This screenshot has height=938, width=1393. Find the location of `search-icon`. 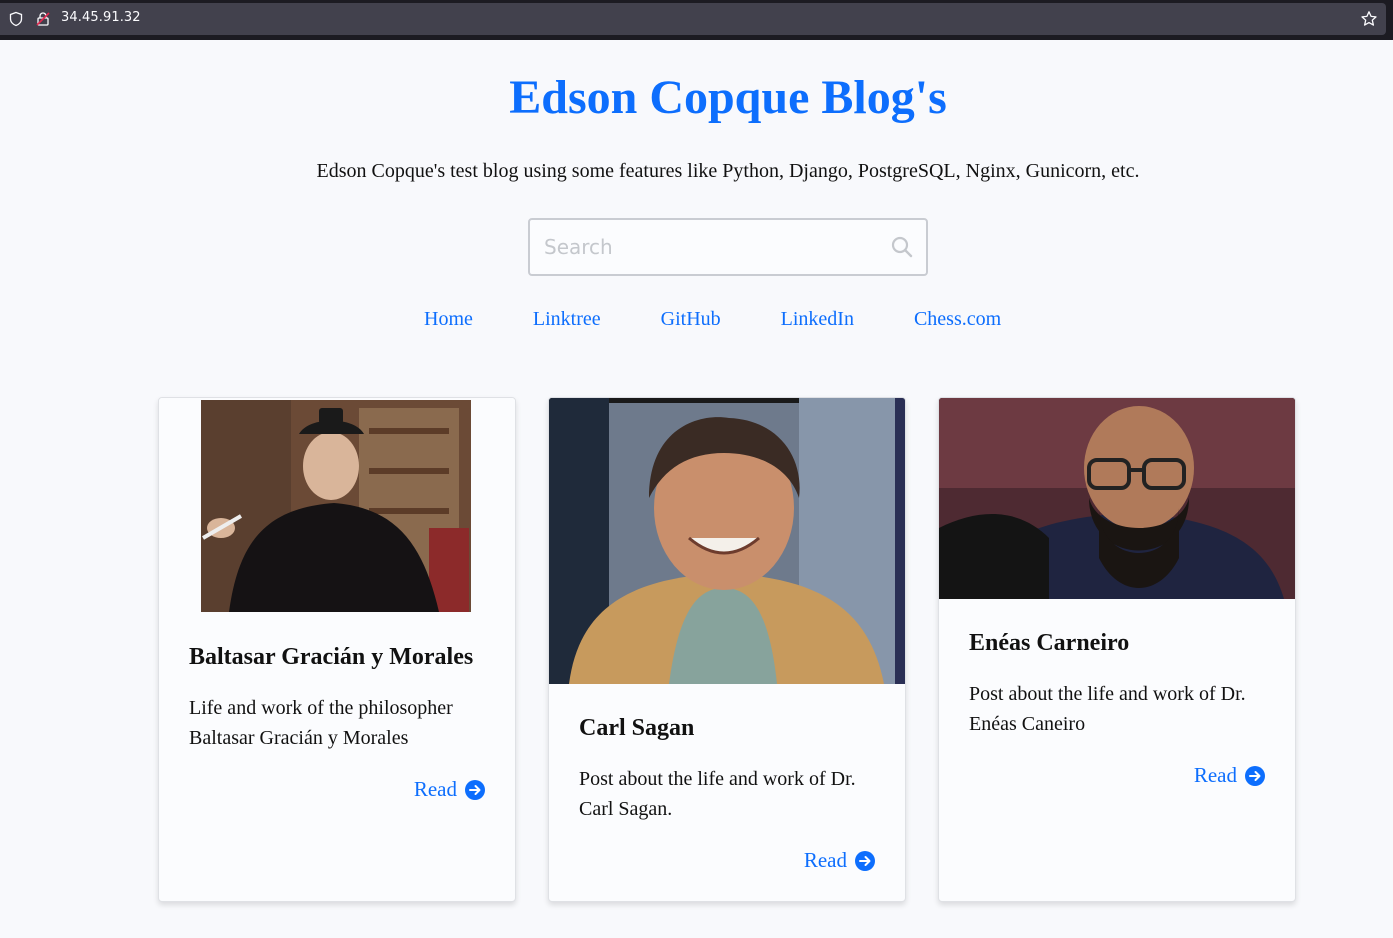

search-icon is located at coordinates (902, 247).